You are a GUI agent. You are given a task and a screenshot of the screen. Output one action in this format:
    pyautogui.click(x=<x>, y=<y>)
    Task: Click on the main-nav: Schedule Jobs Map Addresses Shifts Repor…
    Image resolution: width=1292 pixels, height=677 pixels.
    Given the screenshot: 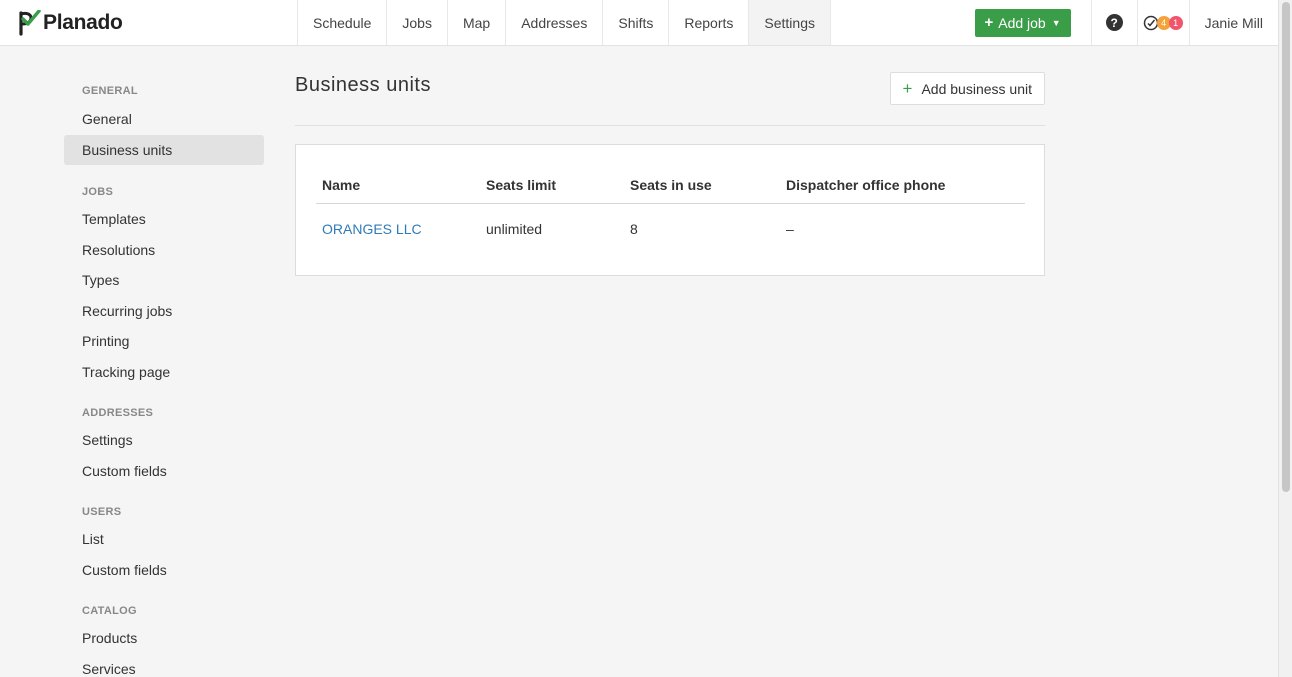 What is the action you would take?
    pyautogui.click(x=564, y=22)
    